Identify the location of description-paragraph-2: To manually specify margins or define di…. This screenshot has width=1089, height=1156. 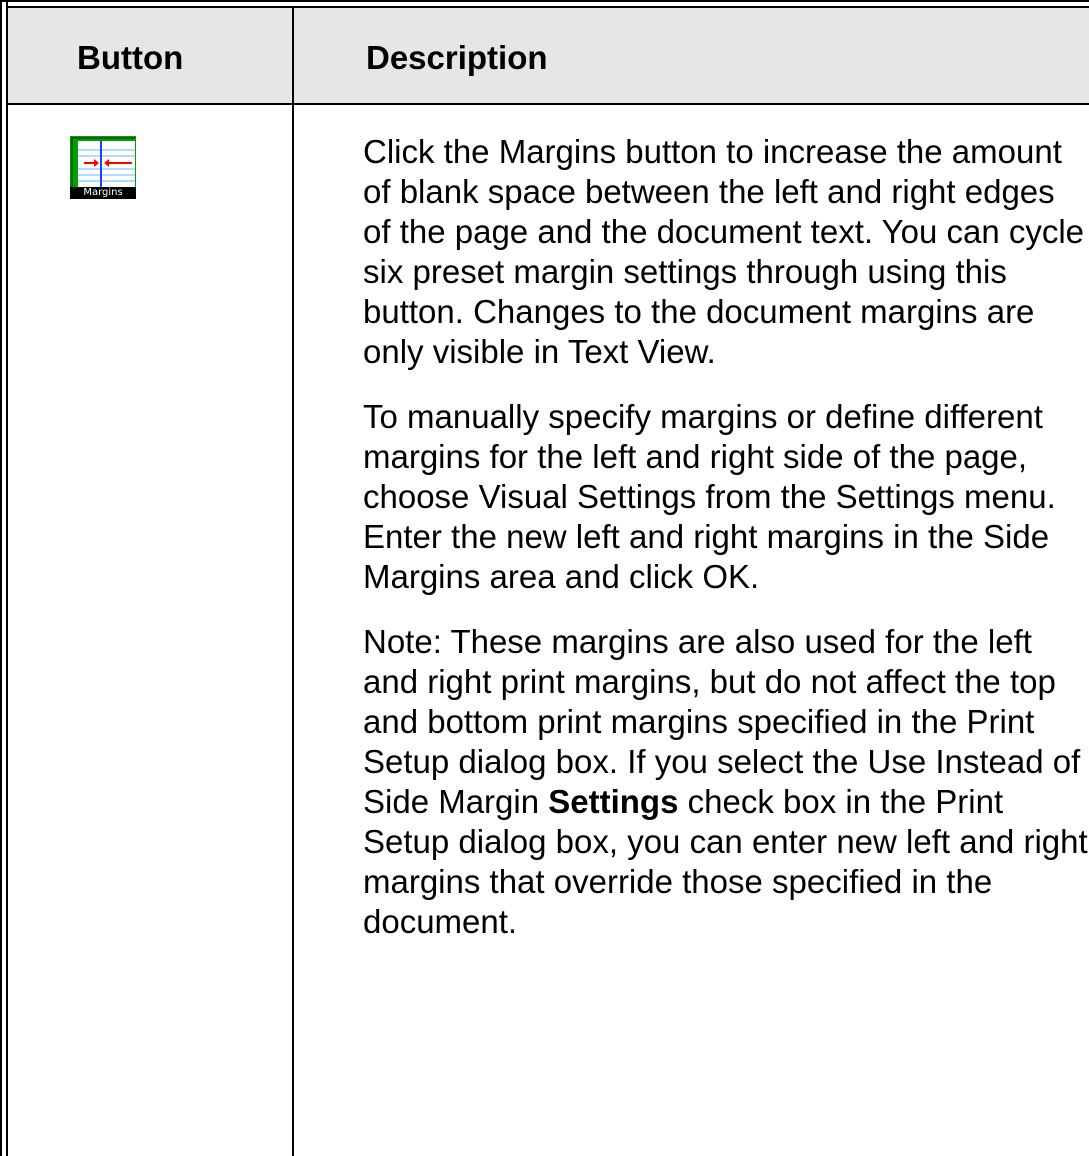
(709, 496).